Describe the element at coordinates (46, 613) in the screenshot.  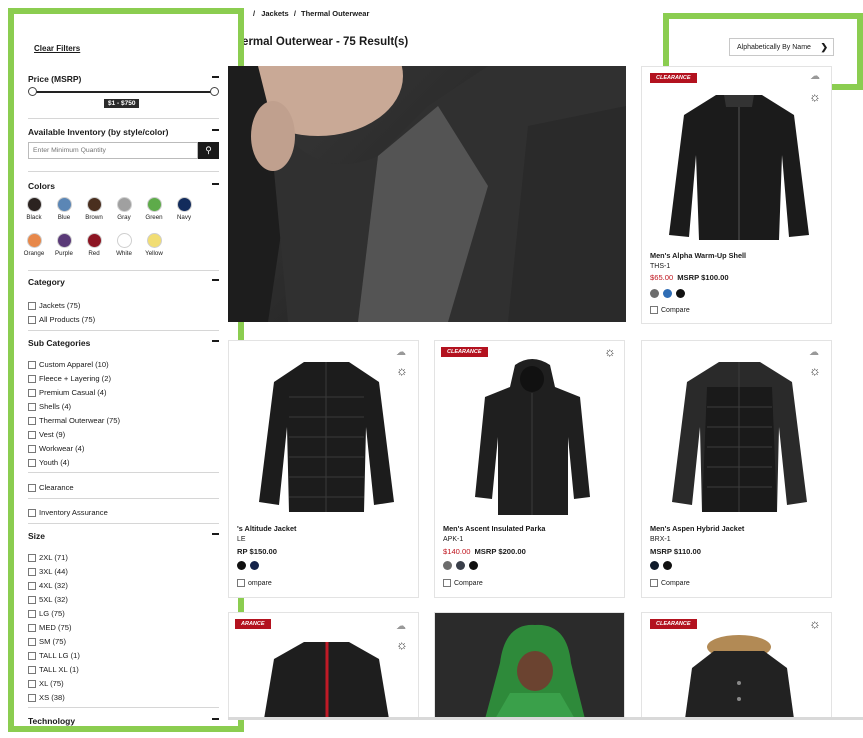
I see `size-option: LG (75)` at that location.